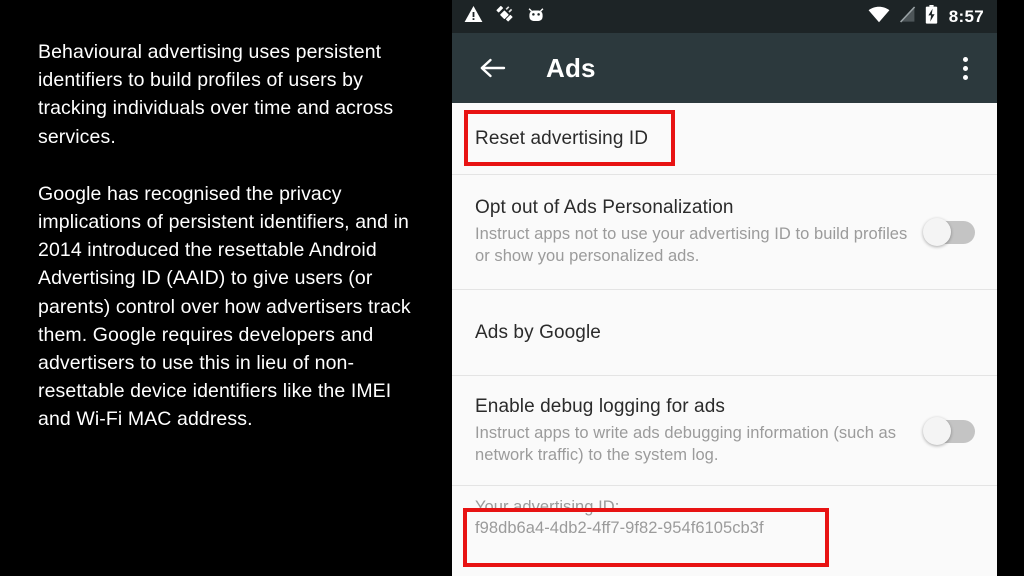 This screenshot has width=1024, height=576. Describe the element at coordinates (604, 207) in the screenshot. I see `list-item-title: Opt out of Ads Personalization` at that location.